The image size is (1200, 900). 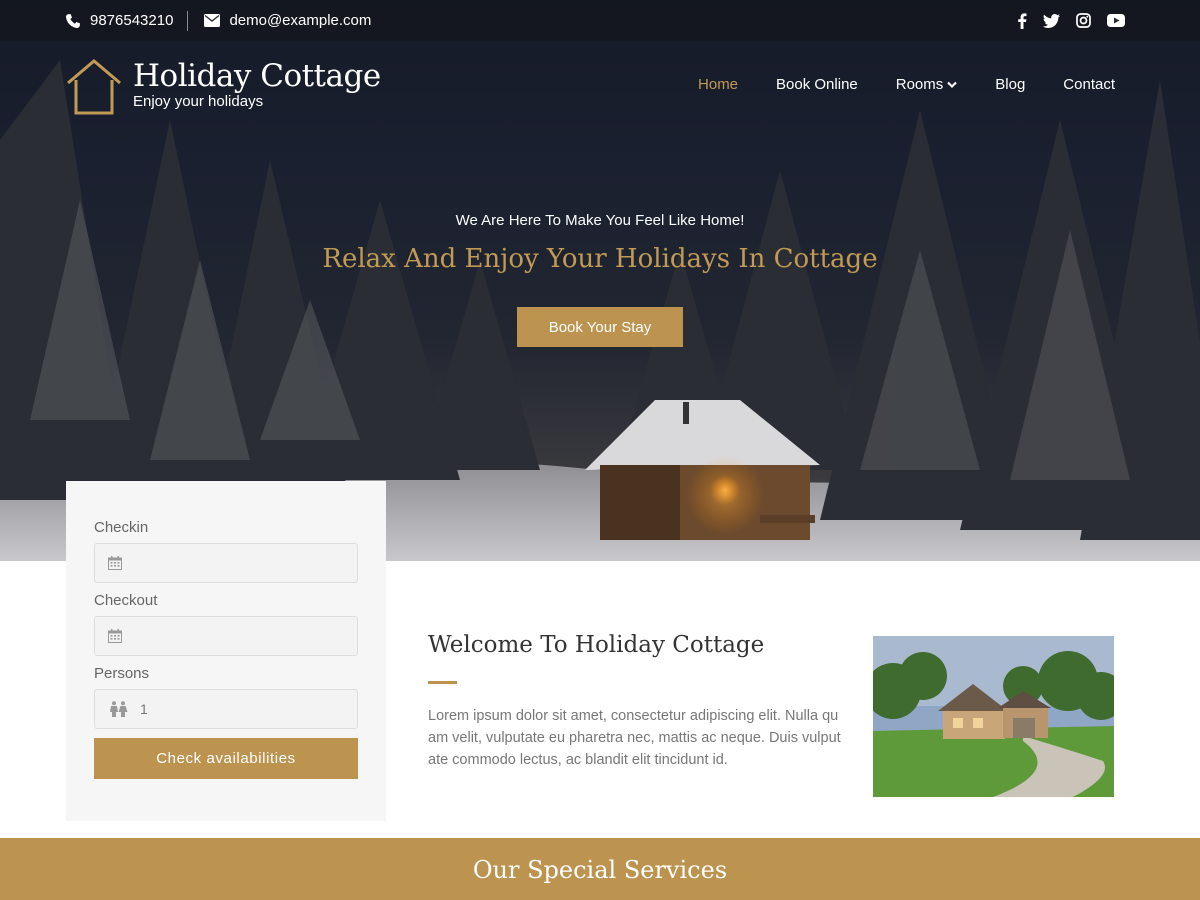 I want to click on nav-item-rooms: Rooms, so click(x=927, y=84).